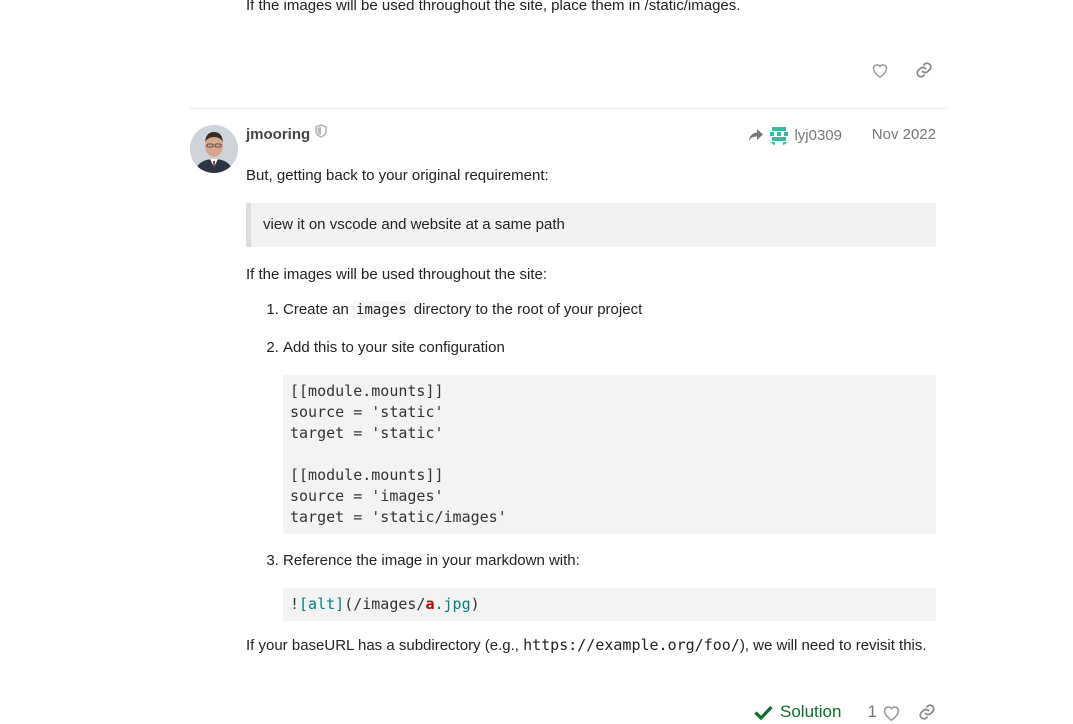 The width and height of the screenshot is (1073, 724). Describe the element at coordinates (811, 711) in the screenshot. I see `solution-label: Solution` at that location.